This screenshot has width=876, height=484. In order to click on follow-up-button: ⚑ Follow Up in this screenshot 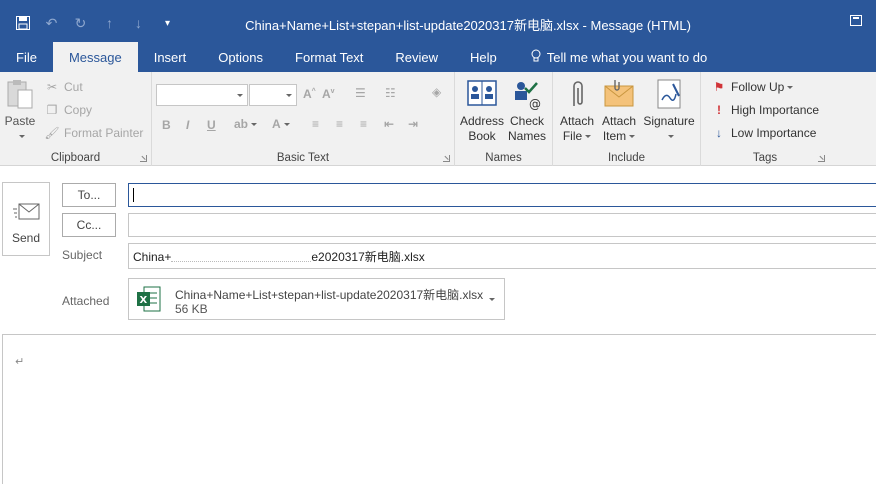, I will do `click(752, 87)`.